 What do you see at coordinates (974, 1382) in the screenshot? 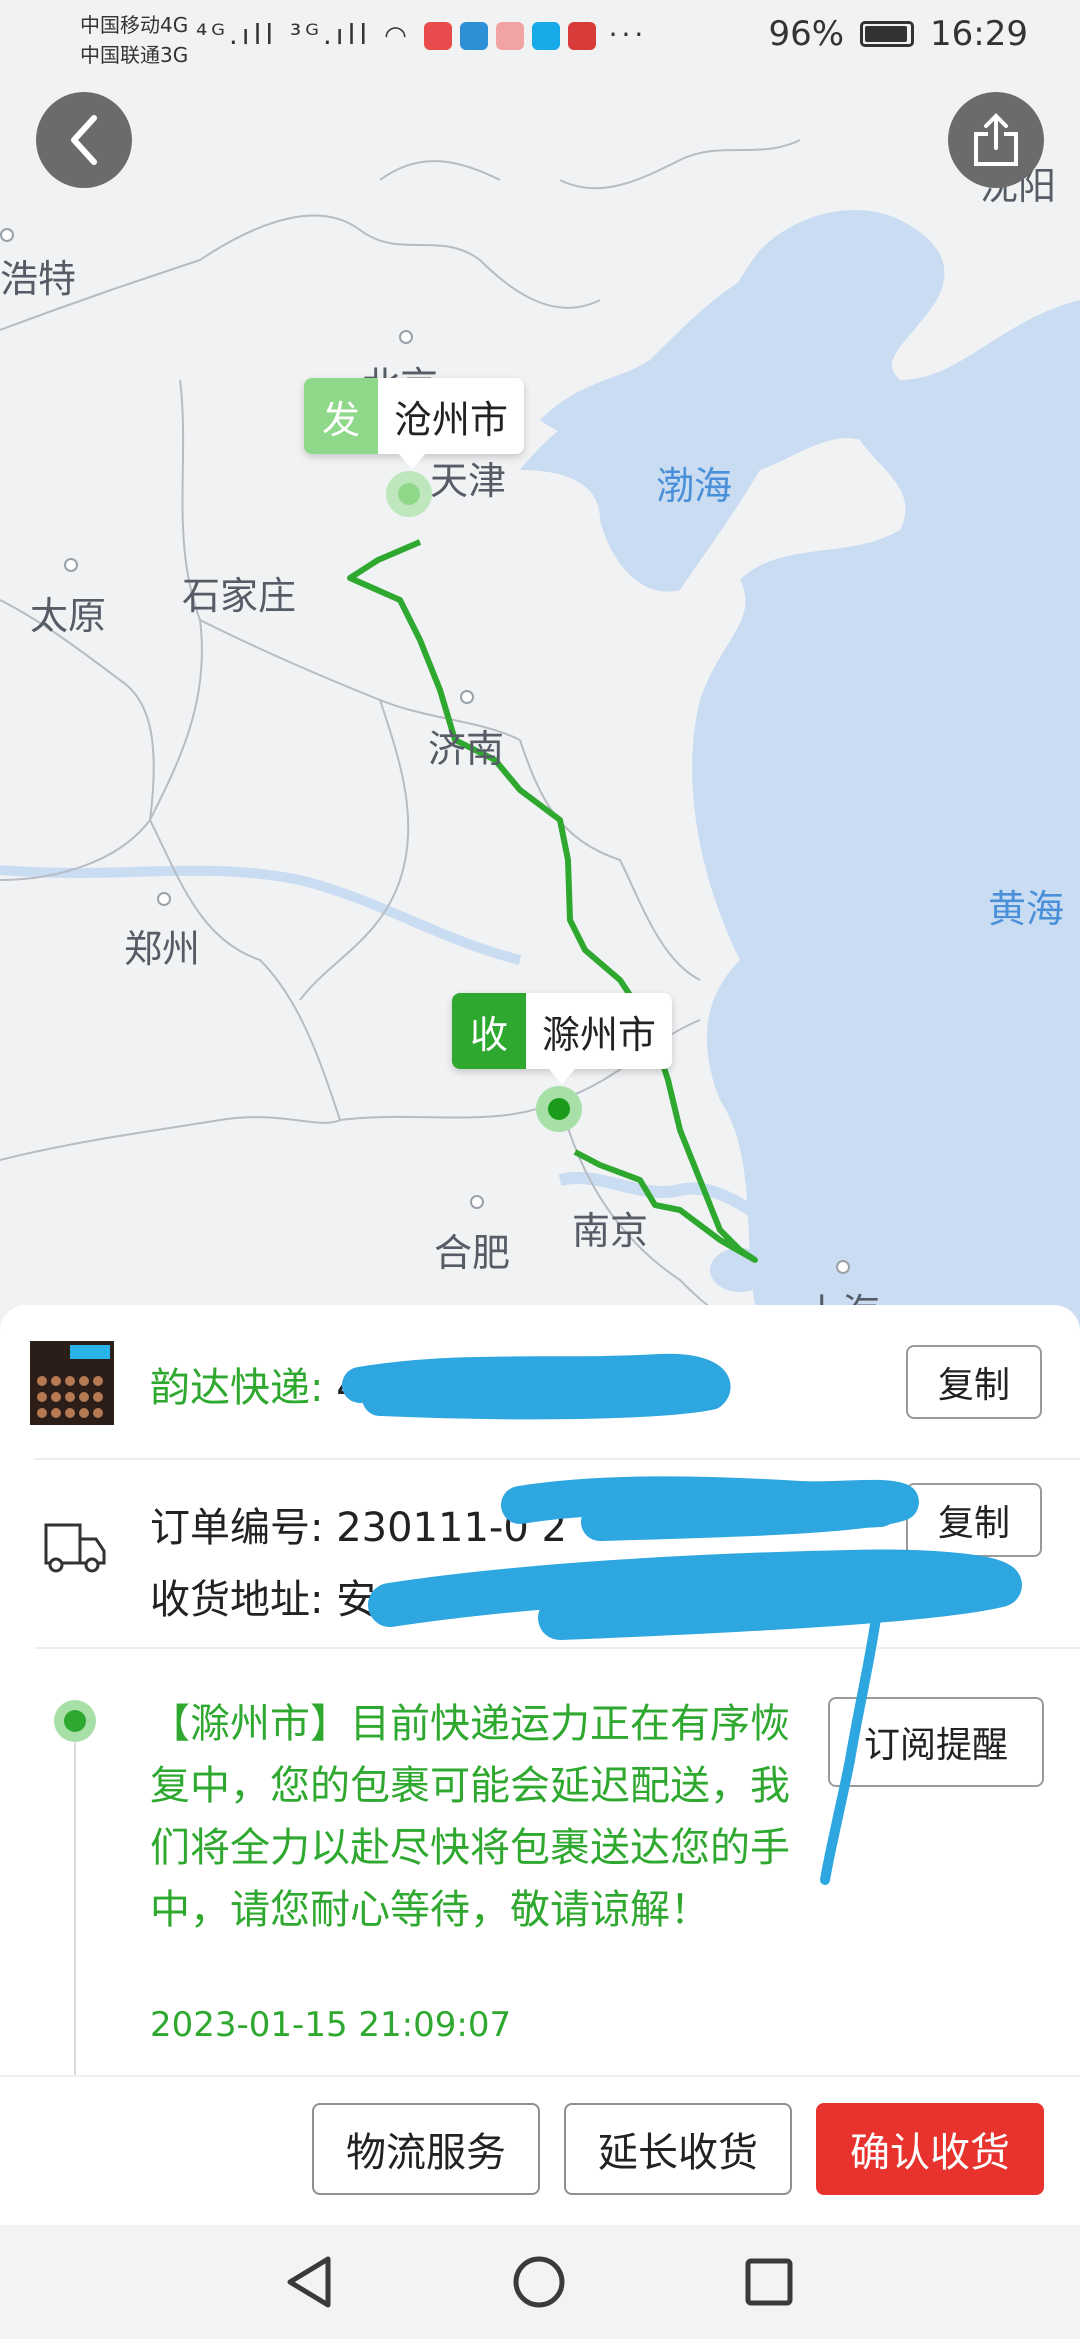
I see `copy-courier-number-button: 复制` at bounding box center [974, 1382].